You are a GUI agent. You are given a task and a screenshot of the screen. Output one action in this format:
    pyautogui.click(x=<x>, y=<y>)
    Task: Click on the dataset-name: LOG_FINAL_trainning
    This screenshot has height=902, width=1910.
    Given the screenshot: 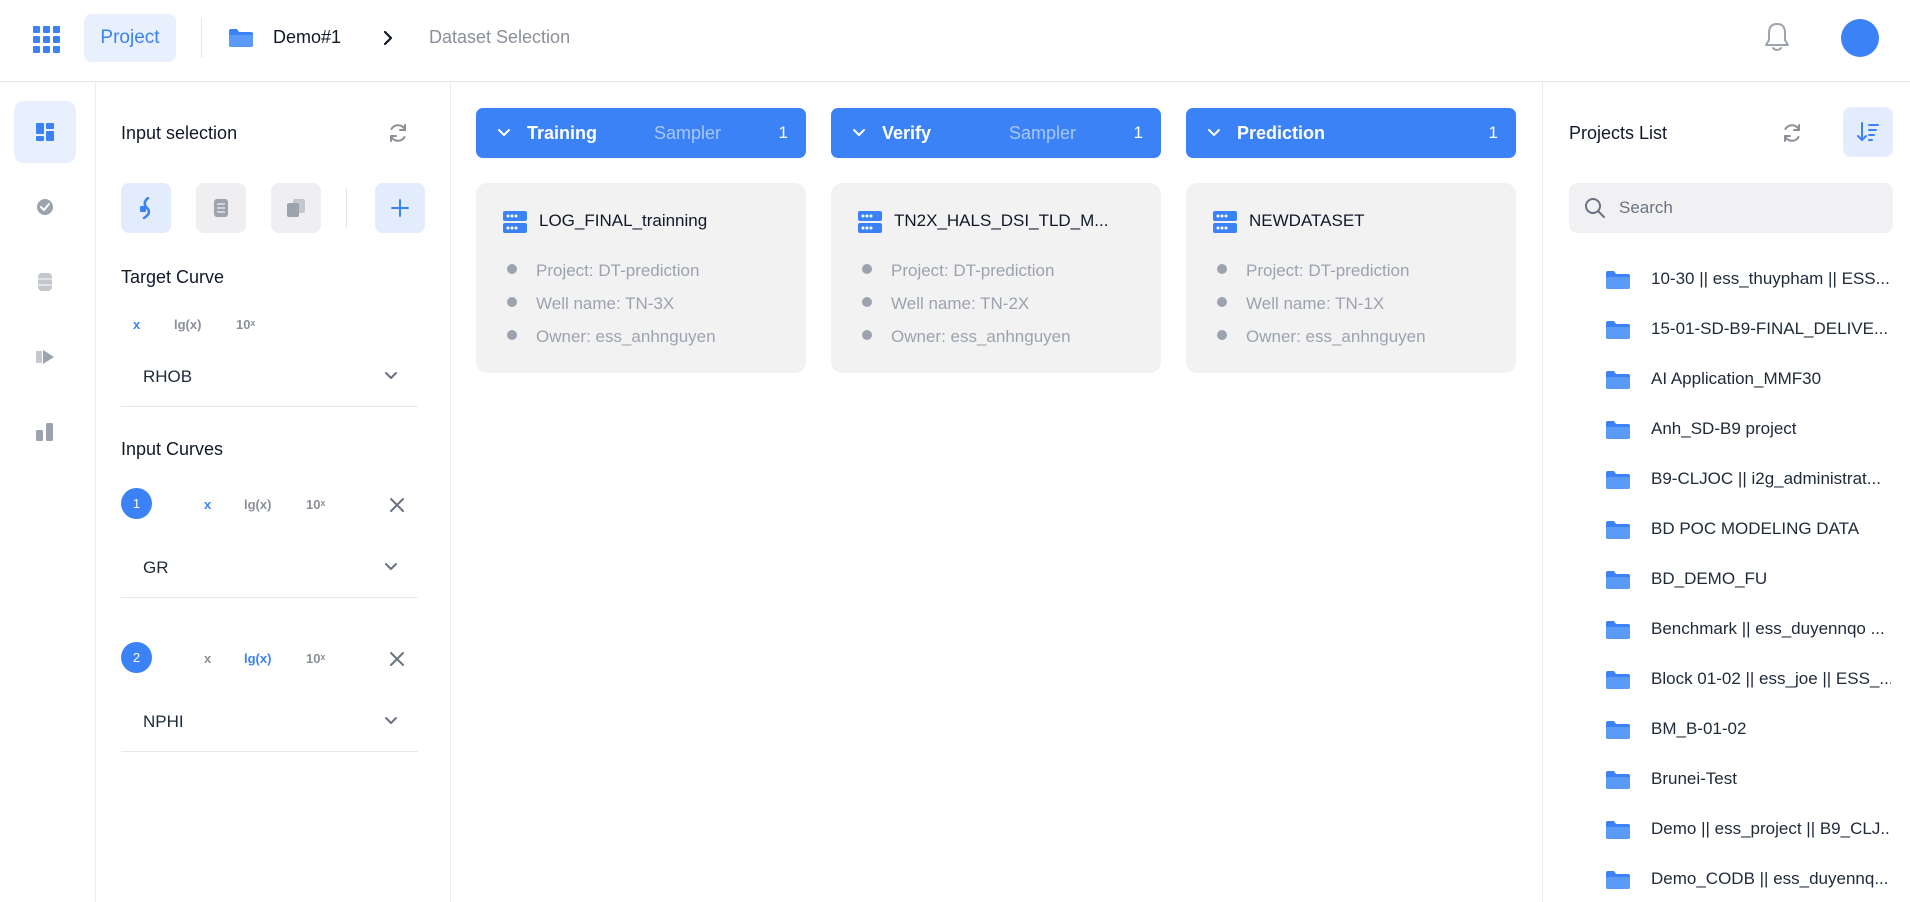 What is the action you would take?
    pyautogui.click(x=623, y=220)
    